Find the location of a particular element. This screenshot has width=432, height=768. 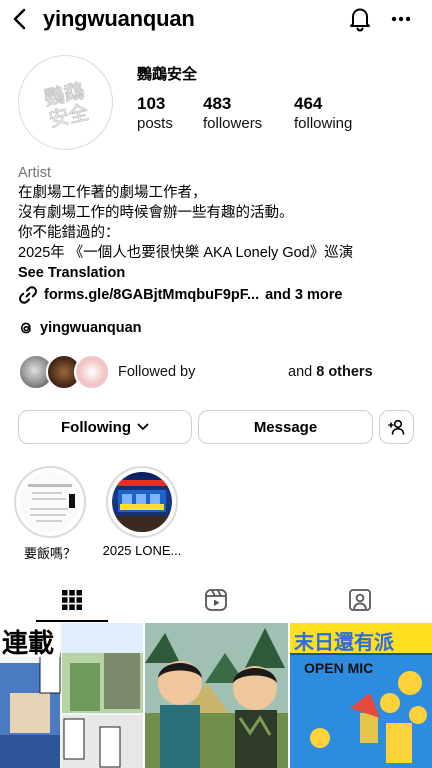

story-highlight: 要飯嗎？ is located at coordinates (50, 514).